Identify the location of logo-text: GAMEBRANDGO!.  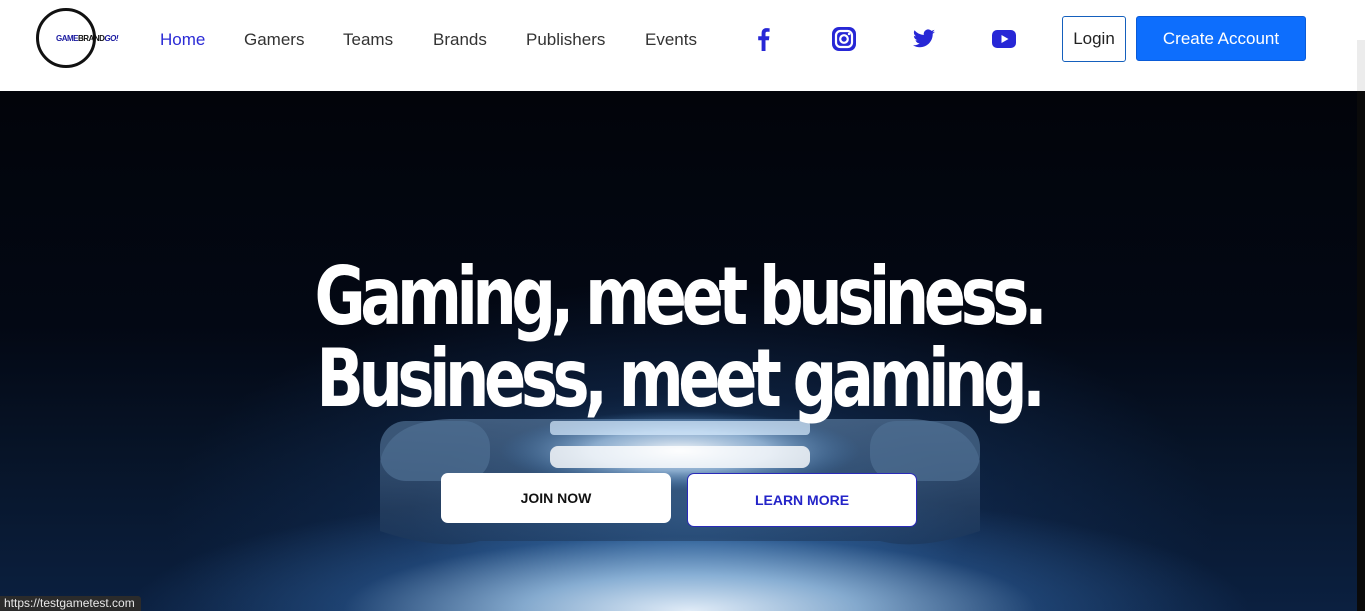
(87, 38).